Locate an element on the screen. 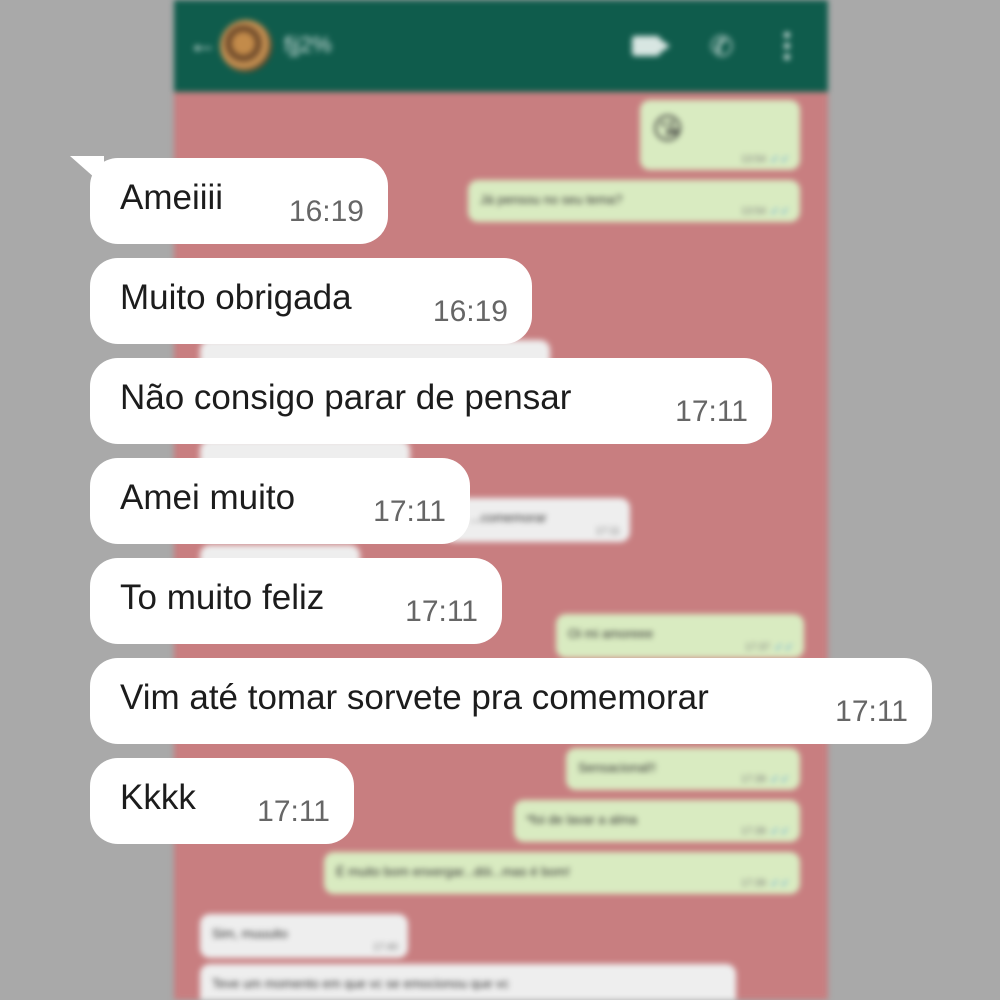  background-message: *foi de lavar a alma 17:39 ✓✓ is located at coordinates (657, 821).